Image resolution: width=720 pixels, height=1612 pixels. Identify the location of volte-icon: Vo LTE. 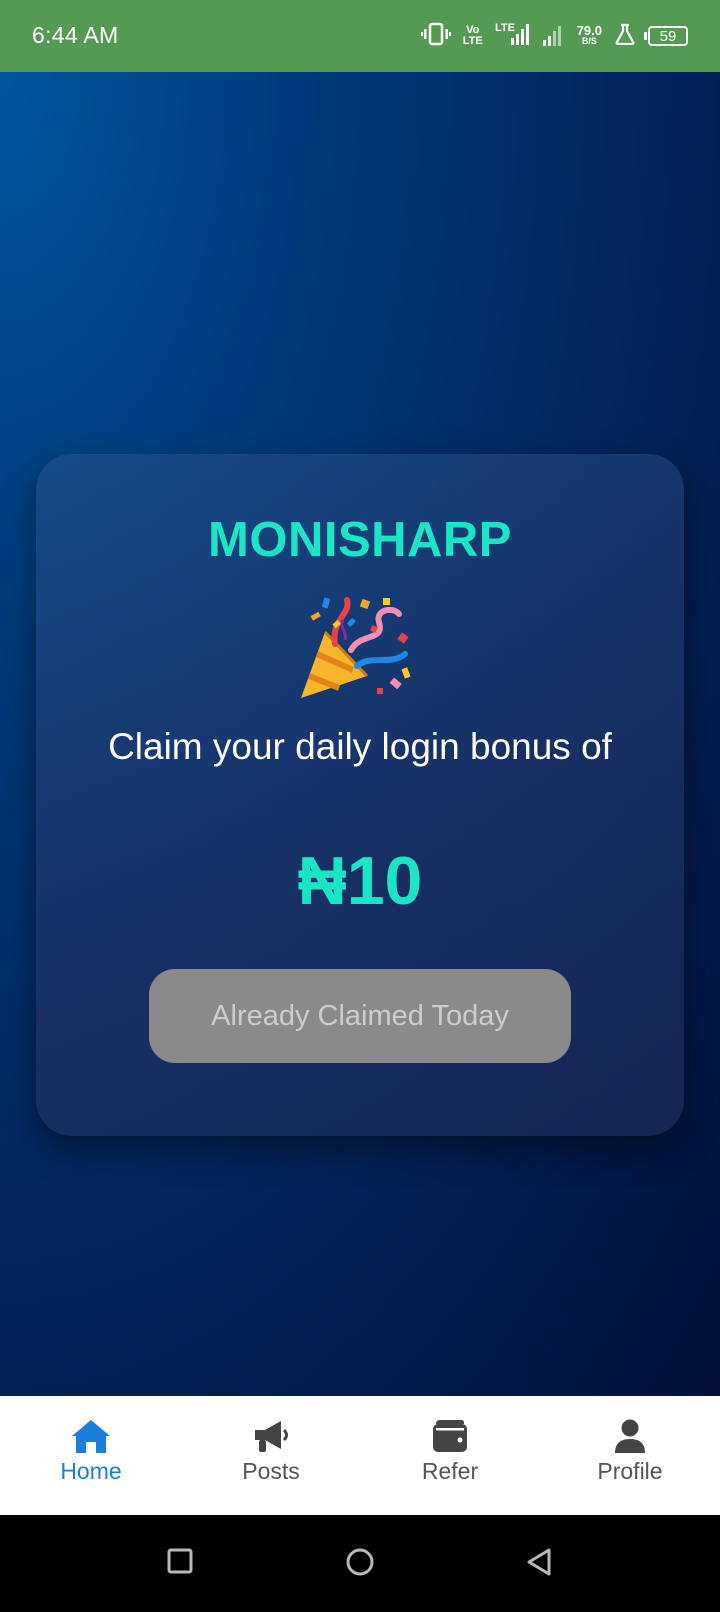
(473, 36).